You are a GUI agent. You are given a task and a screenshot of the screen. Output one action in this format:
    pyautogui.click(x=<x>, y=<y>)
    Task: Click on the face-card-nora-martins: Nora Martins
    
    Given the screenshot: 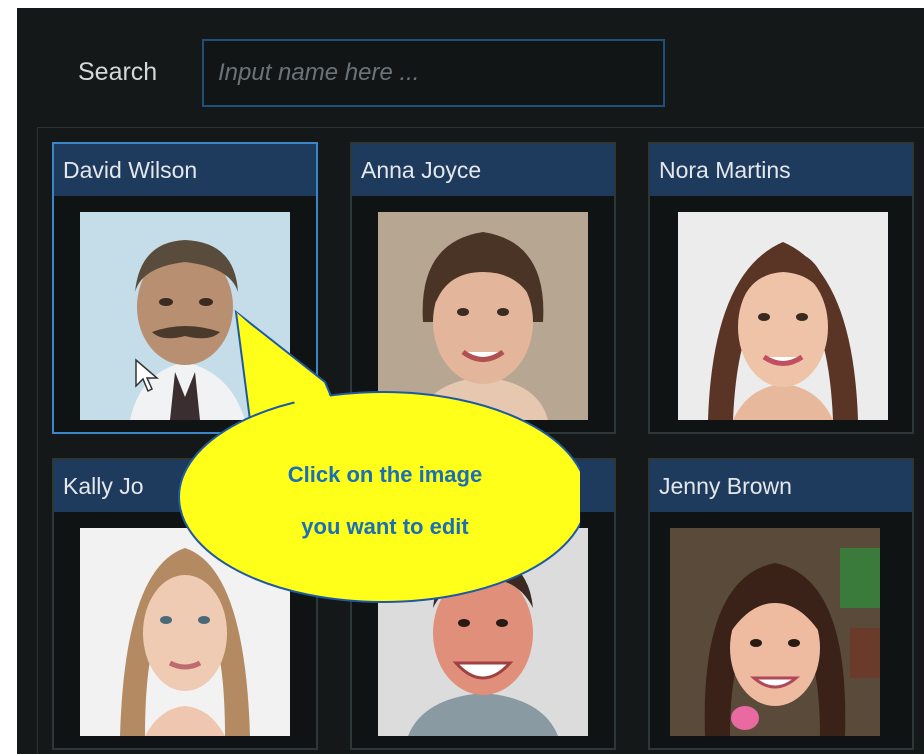 What is the action you would take?
    pyautogui.click(x=781, y=288)
    